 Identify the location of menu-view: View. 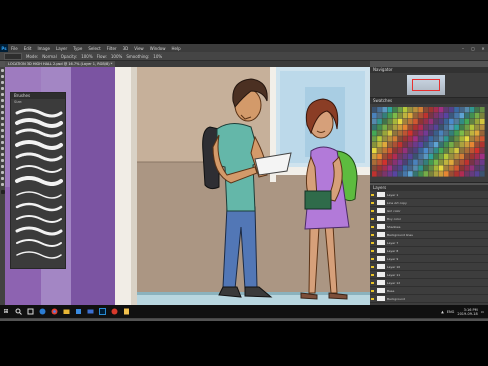
(139, 48).